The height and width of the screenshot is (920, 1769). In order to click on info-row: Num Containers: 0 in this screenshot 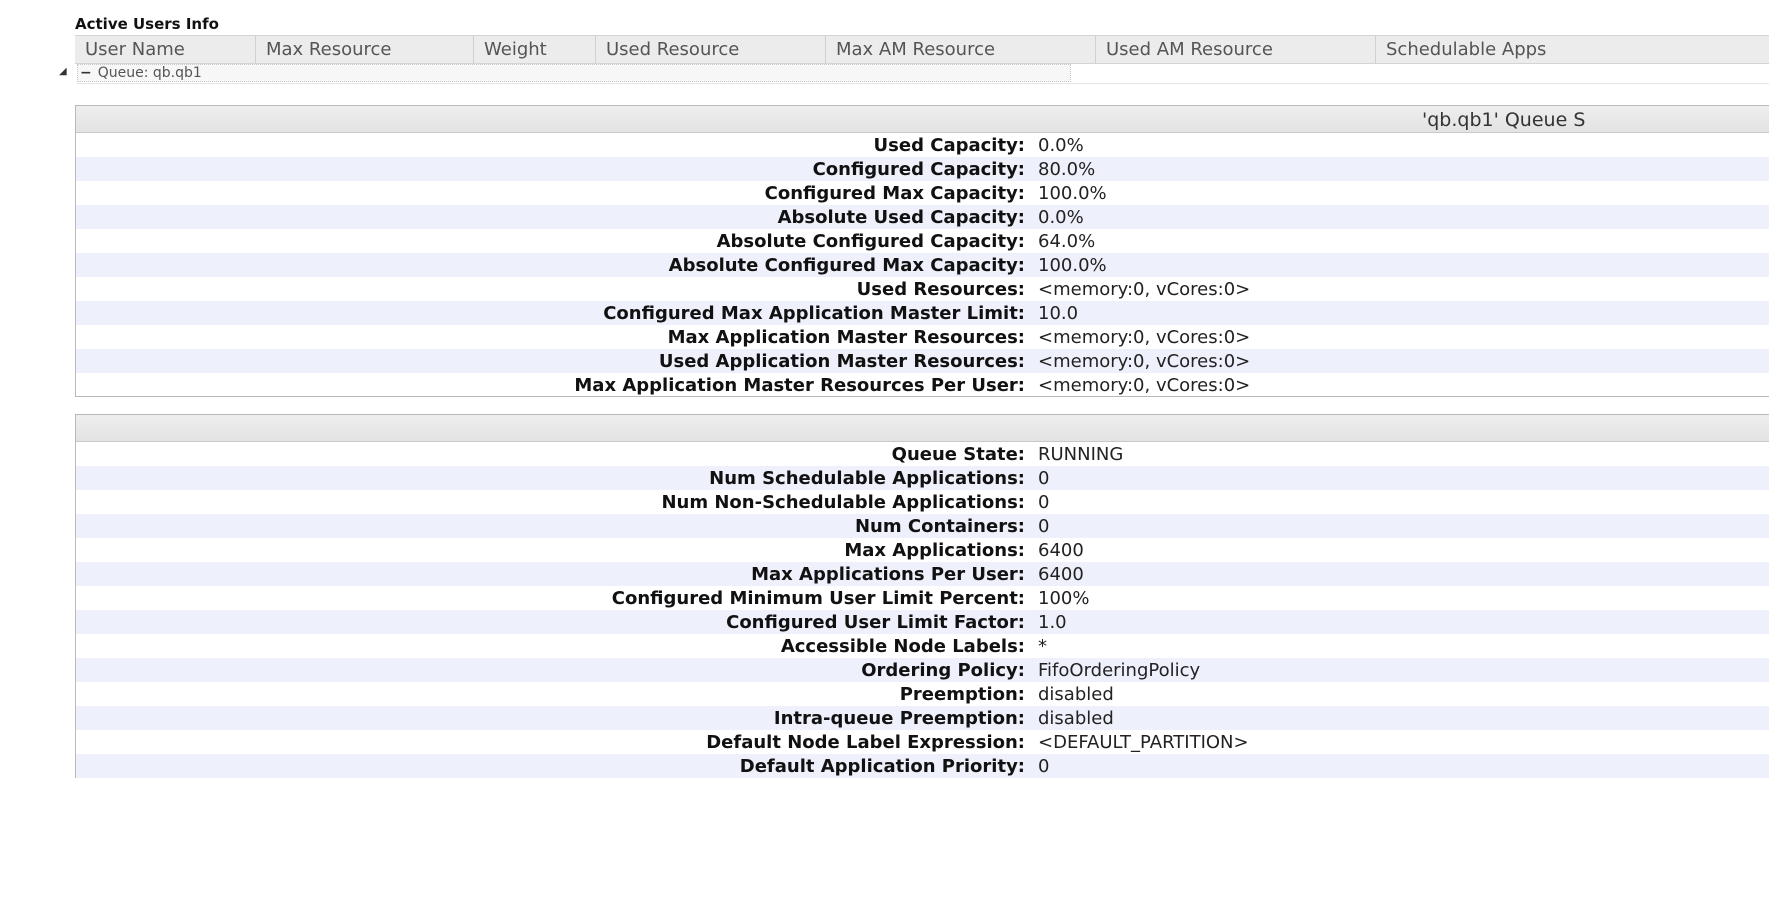, I will do `click(922, 526)`.